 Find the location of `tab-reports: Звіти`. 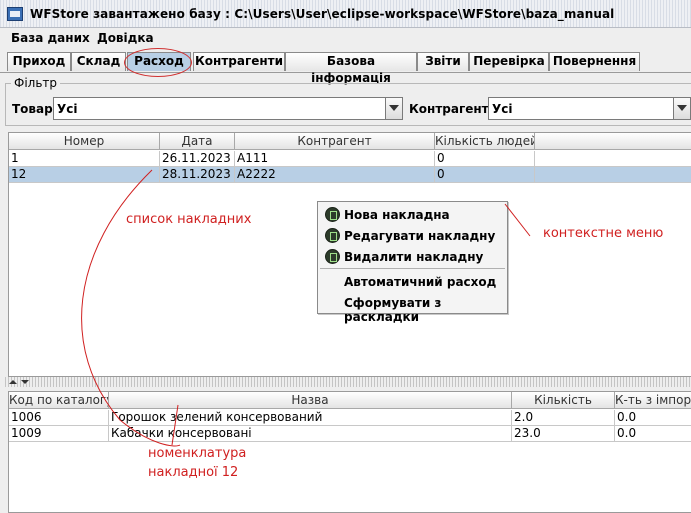

tab-reports: Звіти is located at coordinates (443, 61).